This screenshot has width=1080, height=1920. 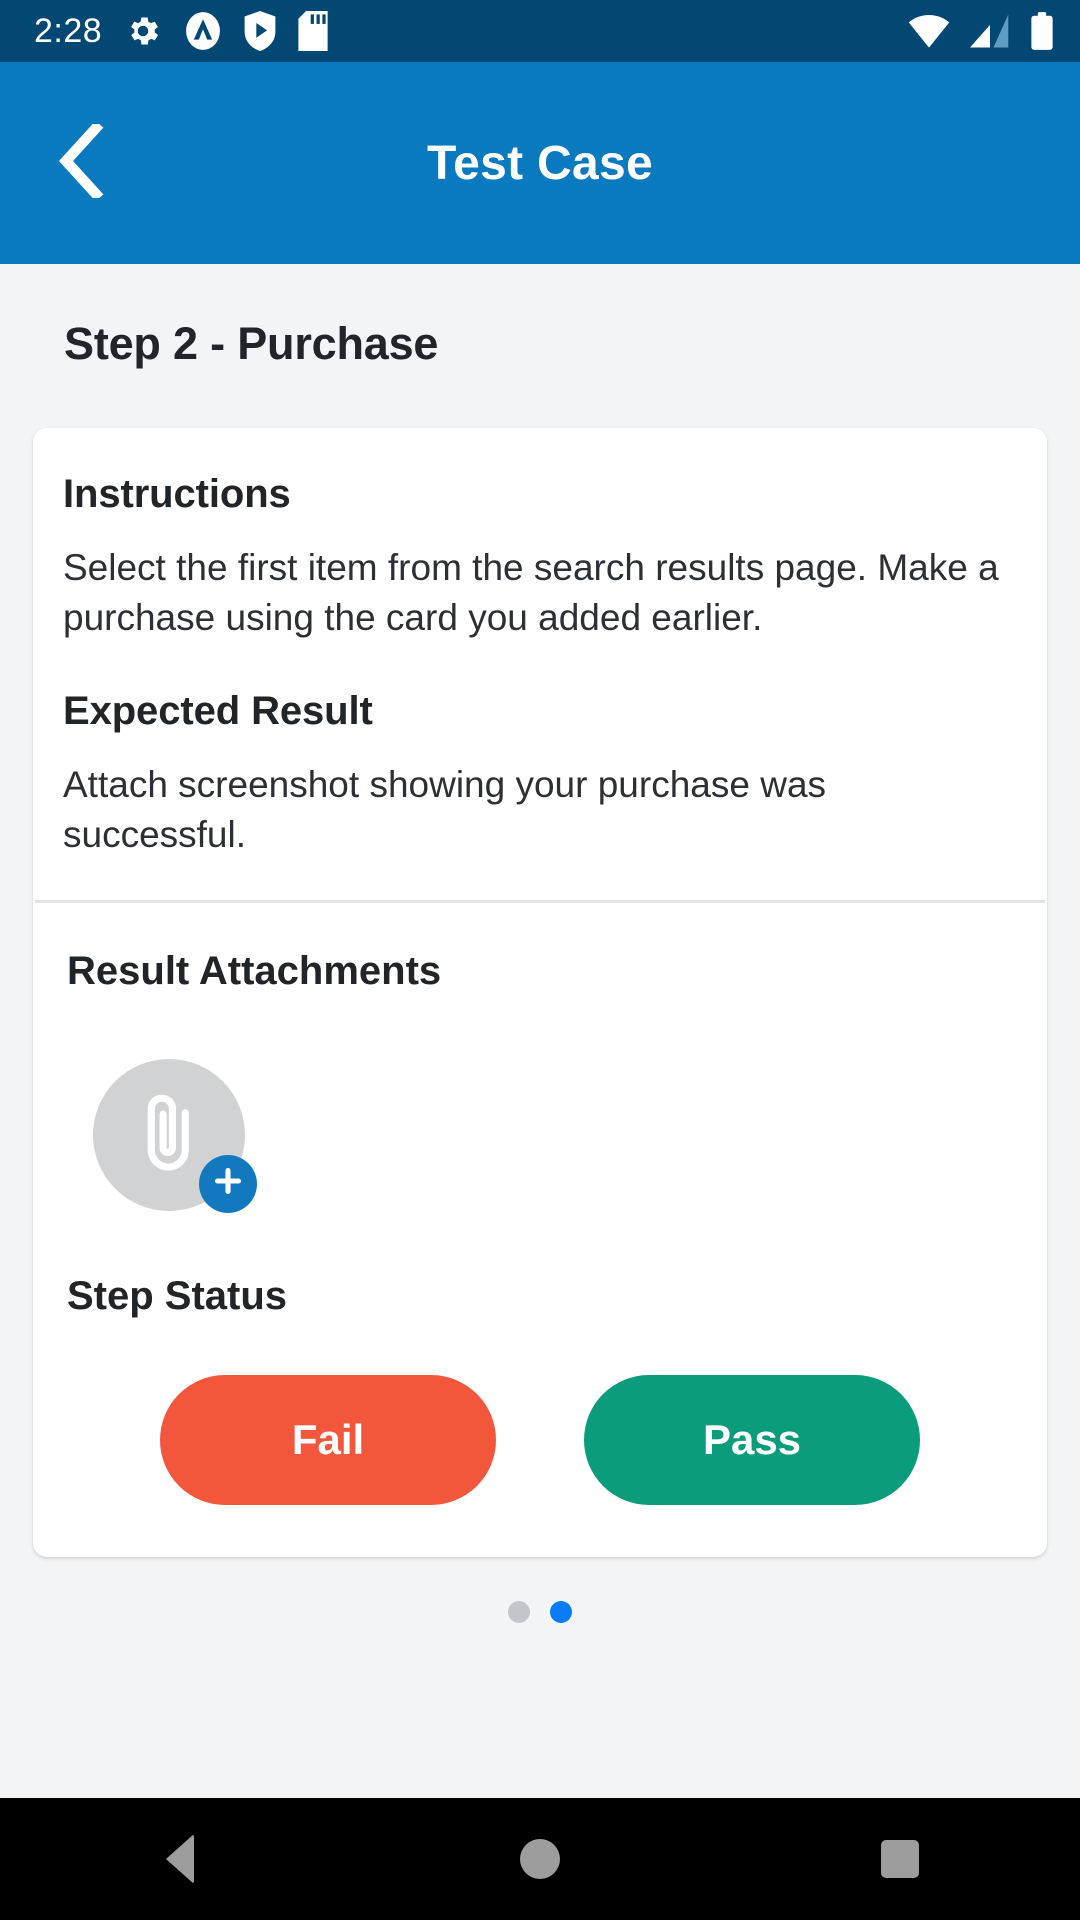 I want to click on page-title: Step 2 - Purchase, so click(x=251, y=343).